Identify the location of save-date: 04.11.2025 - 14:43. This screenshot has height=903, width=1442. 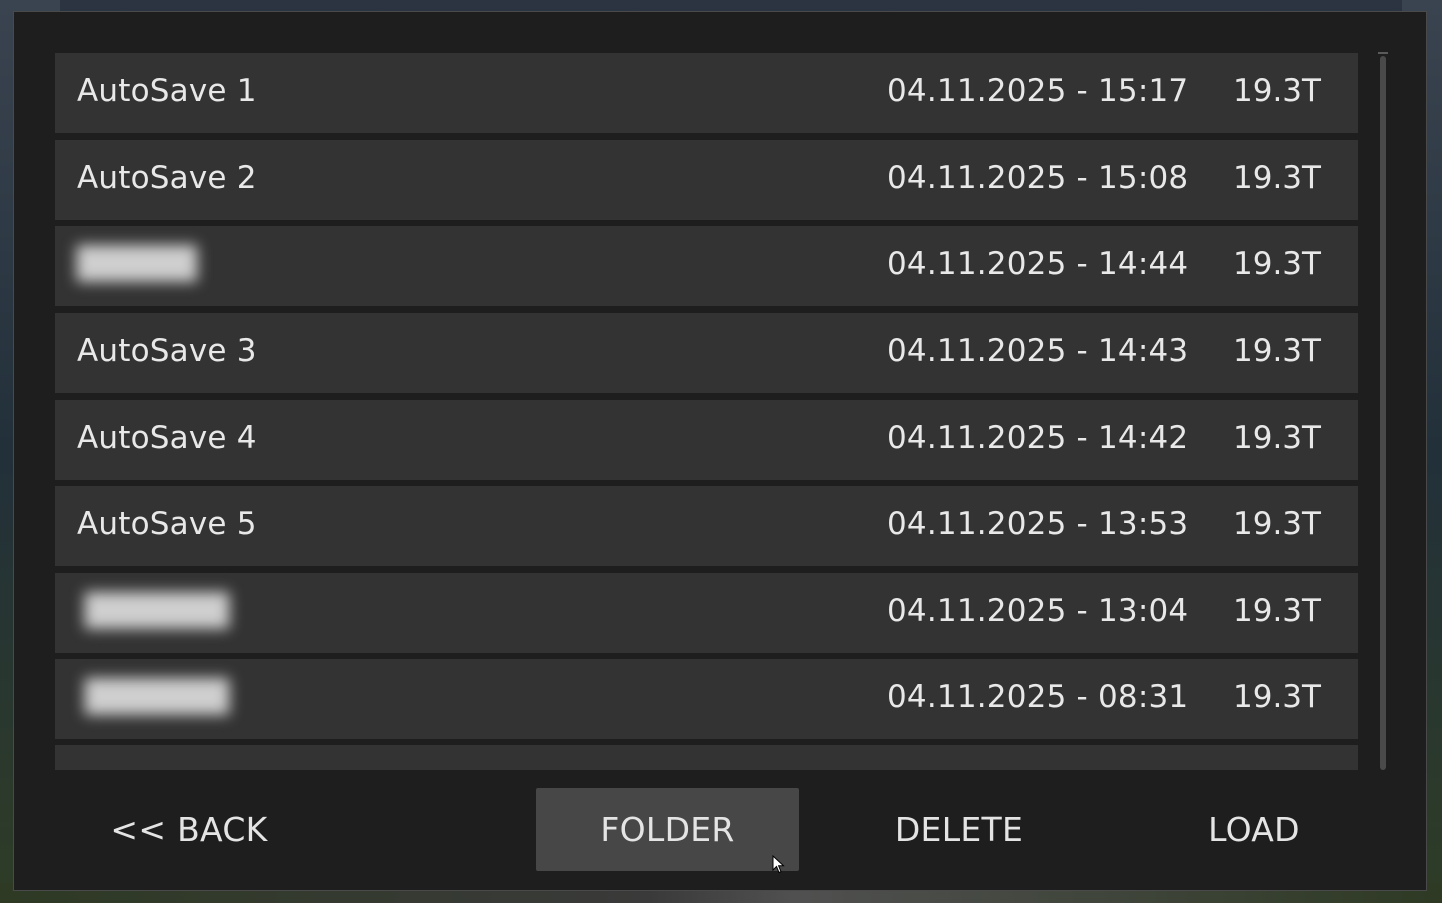
(1038, 351).